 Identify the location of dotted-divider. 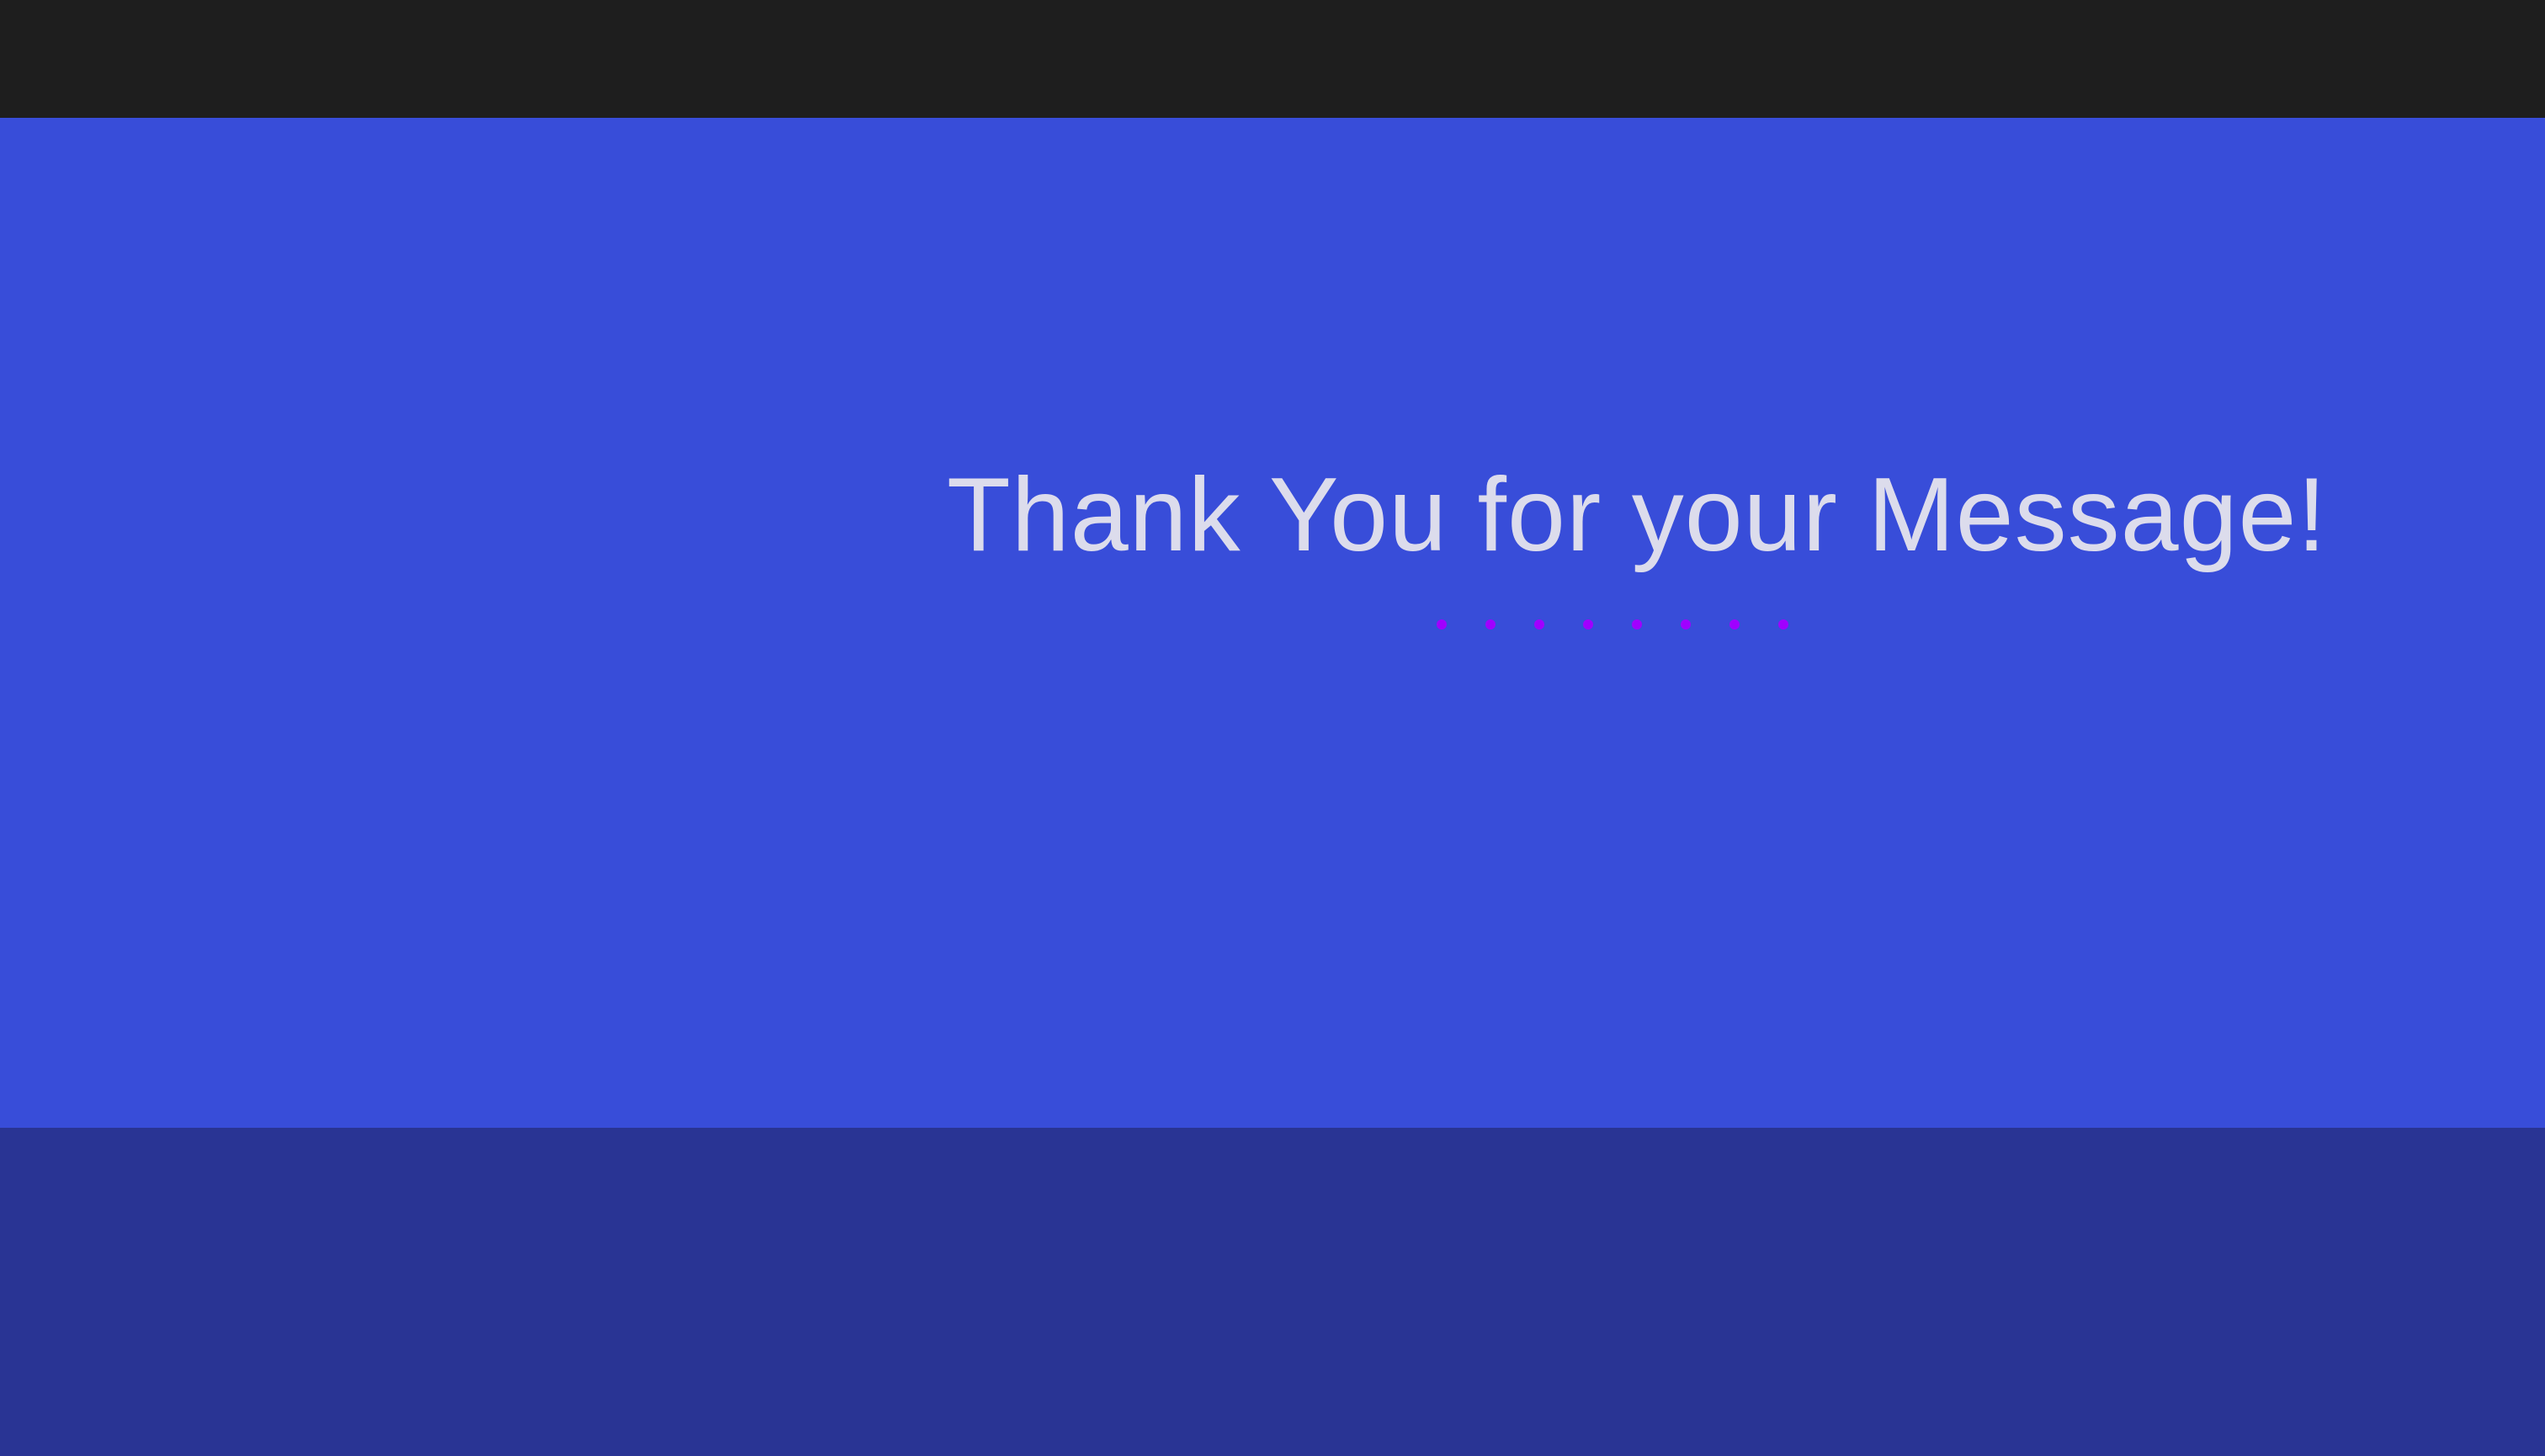
(1612, 624).